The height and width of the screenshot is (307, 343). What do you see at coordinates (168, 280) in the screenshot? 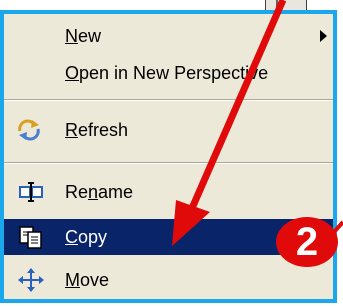
I see `menu-item-move: Move` at bounding box center [168, 280].